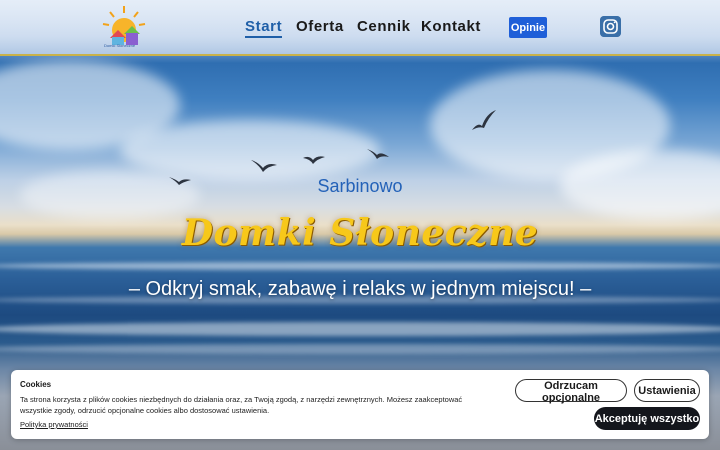 The width and height of the screenshot is (720, 450). Describe the element at coordinates (320, 28) in the screenshot. I see `nav-oferta: Oferta` at that location.